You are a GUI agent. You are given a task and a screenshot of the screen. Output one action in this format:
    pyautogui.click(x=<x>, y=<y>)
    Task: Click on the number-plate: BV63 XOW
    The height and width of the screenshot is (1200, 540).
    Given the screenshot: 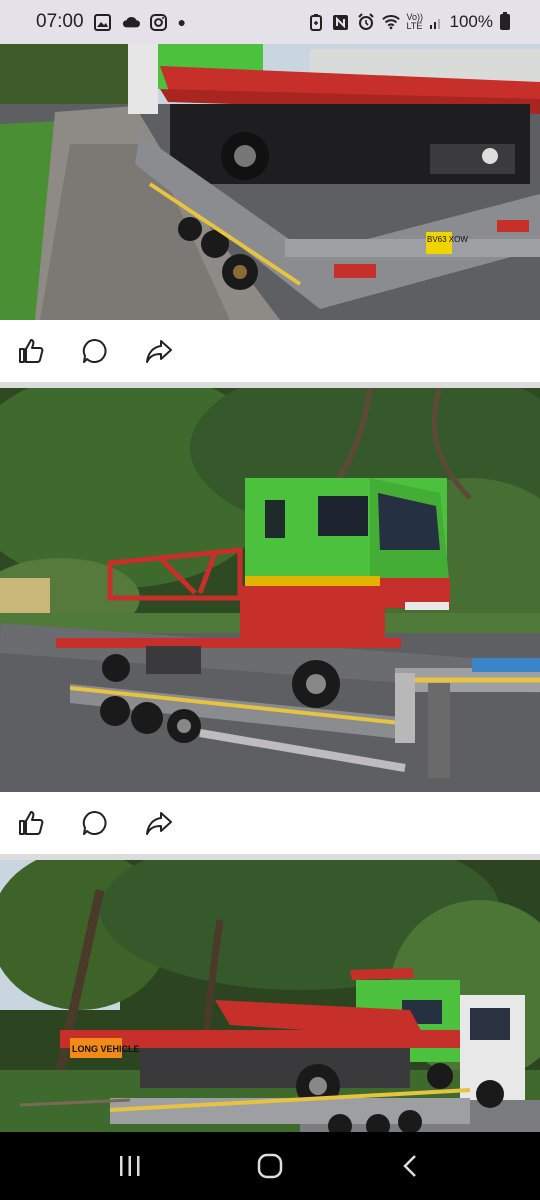 What is the action you would take?
    pyautogui.click(x=447, y=239)
    